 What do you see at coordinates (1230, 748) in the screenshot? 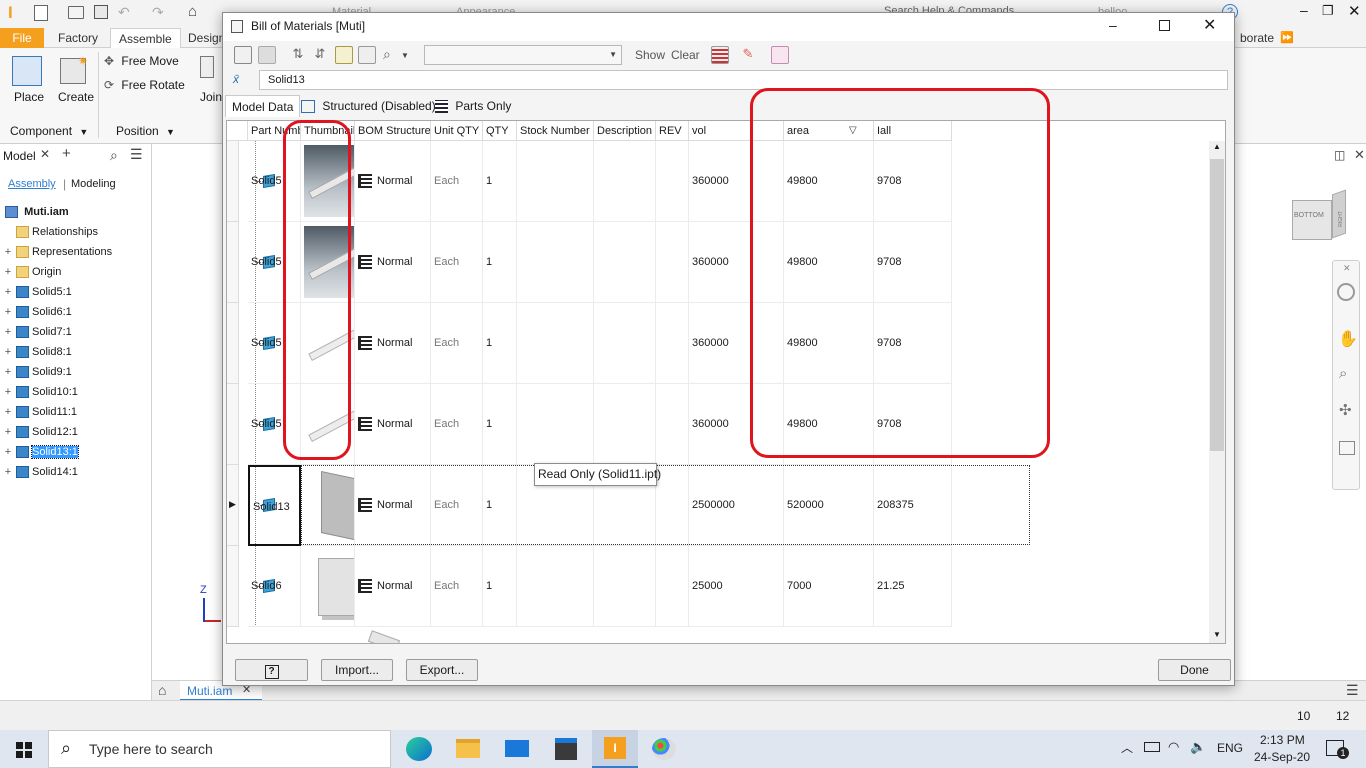
I see `language-indicator: ENG` at bounding box center [1230, 748].